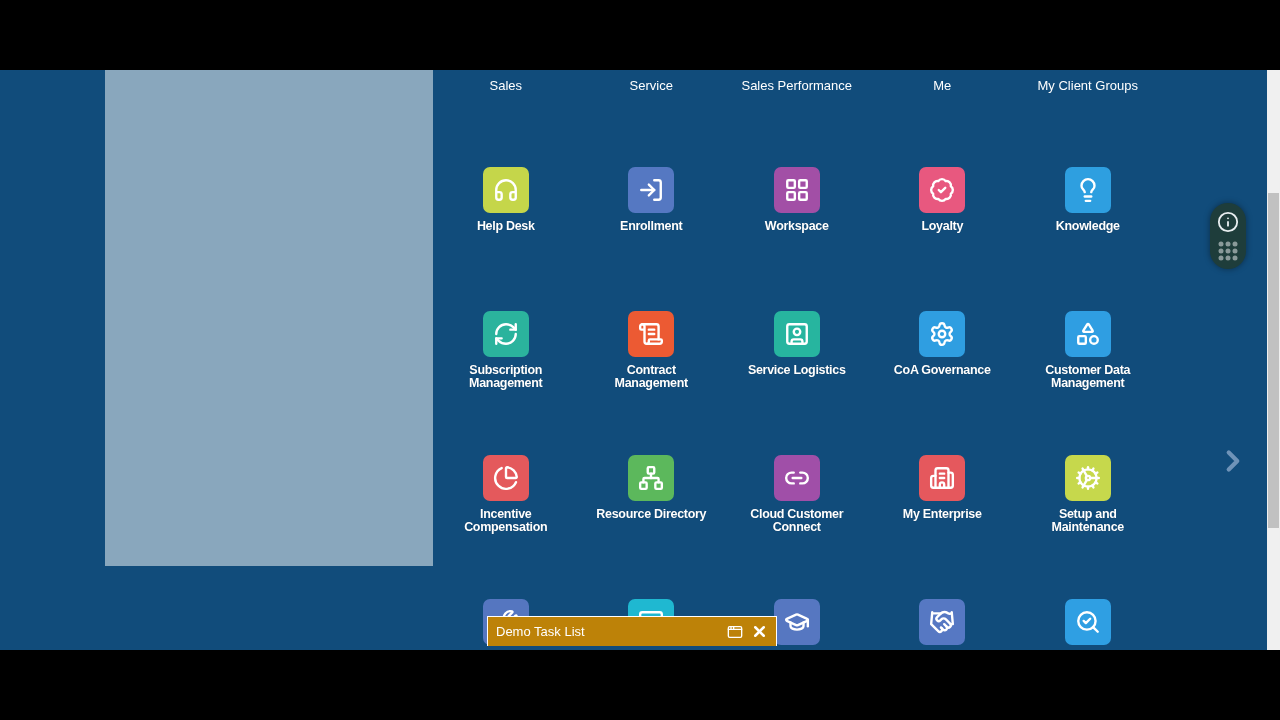 The image size is (1280, 720). Describe the element at coordinates (797, 521) in the screenshot. I see `app-label: Cloud Customer Connect` at that location.